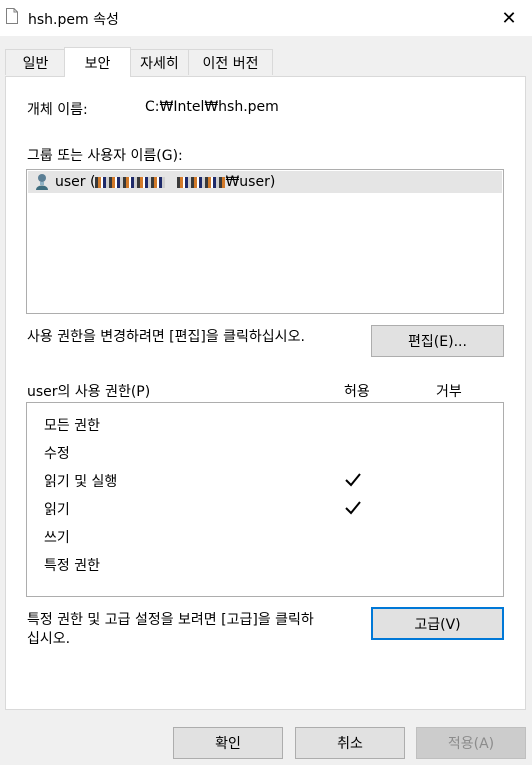 This screenshot has height=765, width=532. Describe the element at coordinates (449, 392) in the screenshot. I see `deny-header: 거부` at that location.